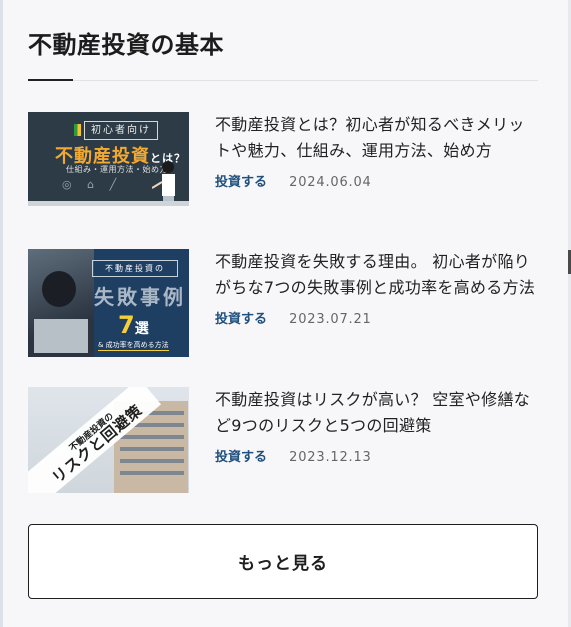  Describe the element at coordinates (121, 130) in the screenshot. I see `thumbnail-tag: 初心者向け` at that location.